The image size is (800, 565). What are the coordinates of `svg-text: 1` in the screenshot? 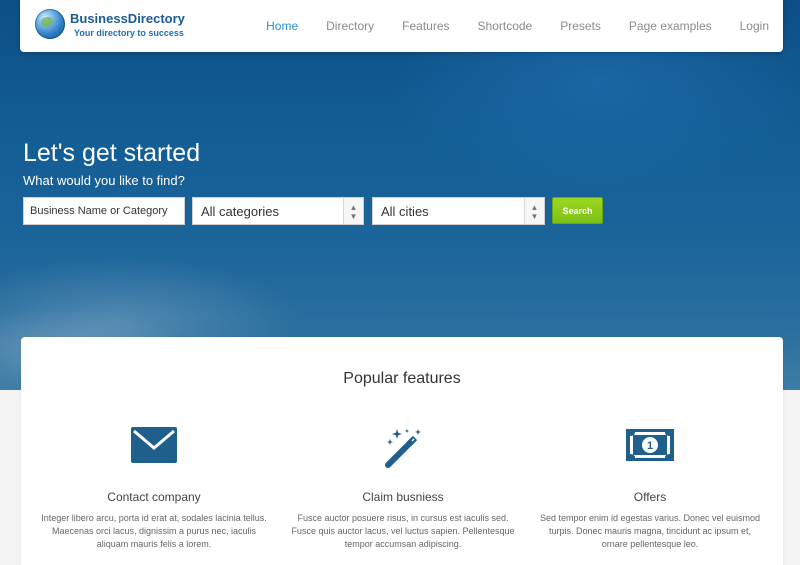 It's located at (650, 446).